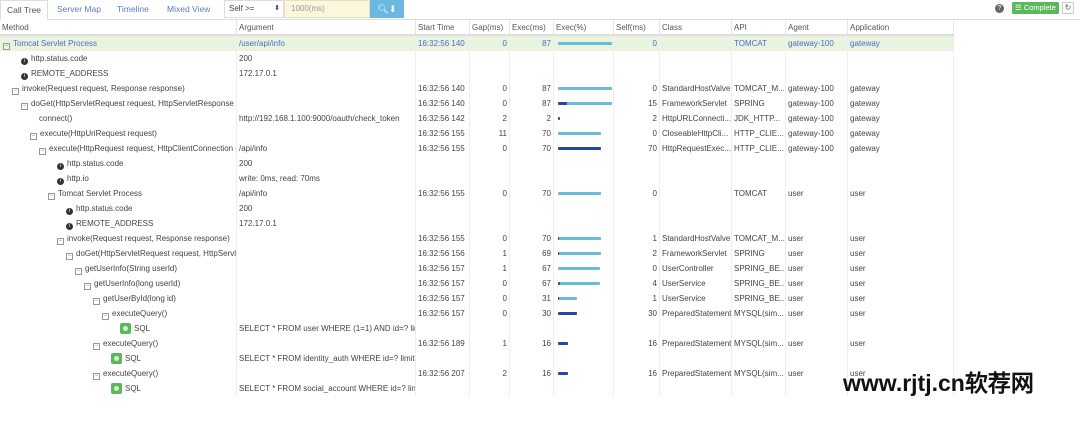 The image size is (1080, 423). I want to click on exec-cell-text: 16, so click(546, 373).